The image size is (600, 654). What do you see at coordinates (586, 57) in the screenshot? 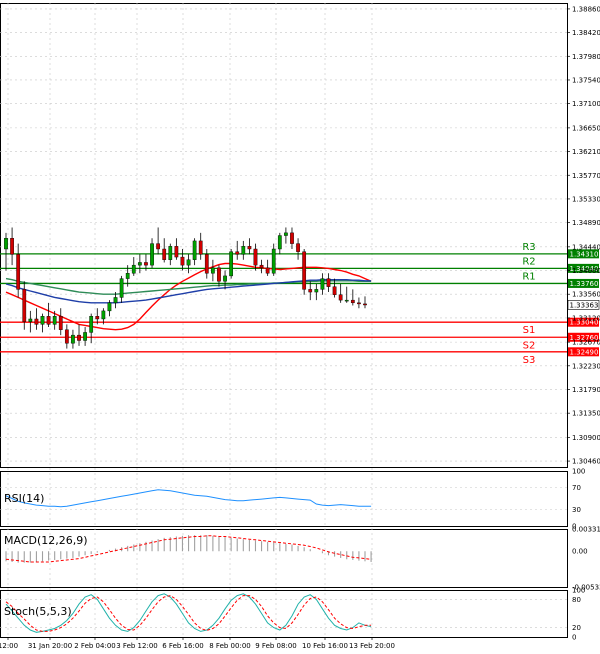
I see `price-tick-label: 1.37980` at bounding box center [586, 57].